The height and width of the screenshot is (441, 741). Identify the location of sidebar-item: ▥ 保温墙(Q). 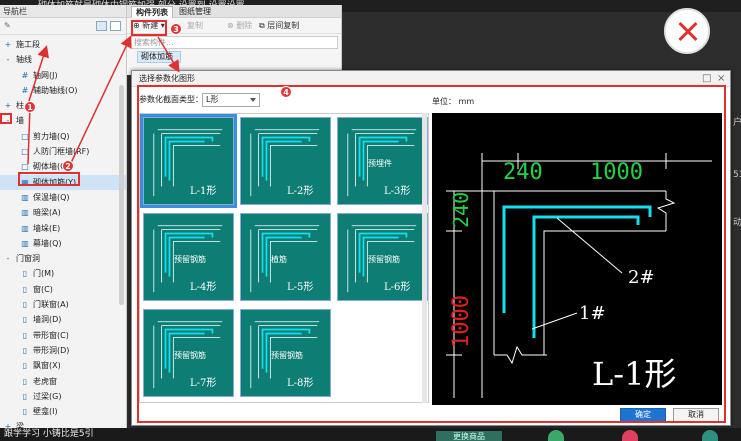
(63, 197).